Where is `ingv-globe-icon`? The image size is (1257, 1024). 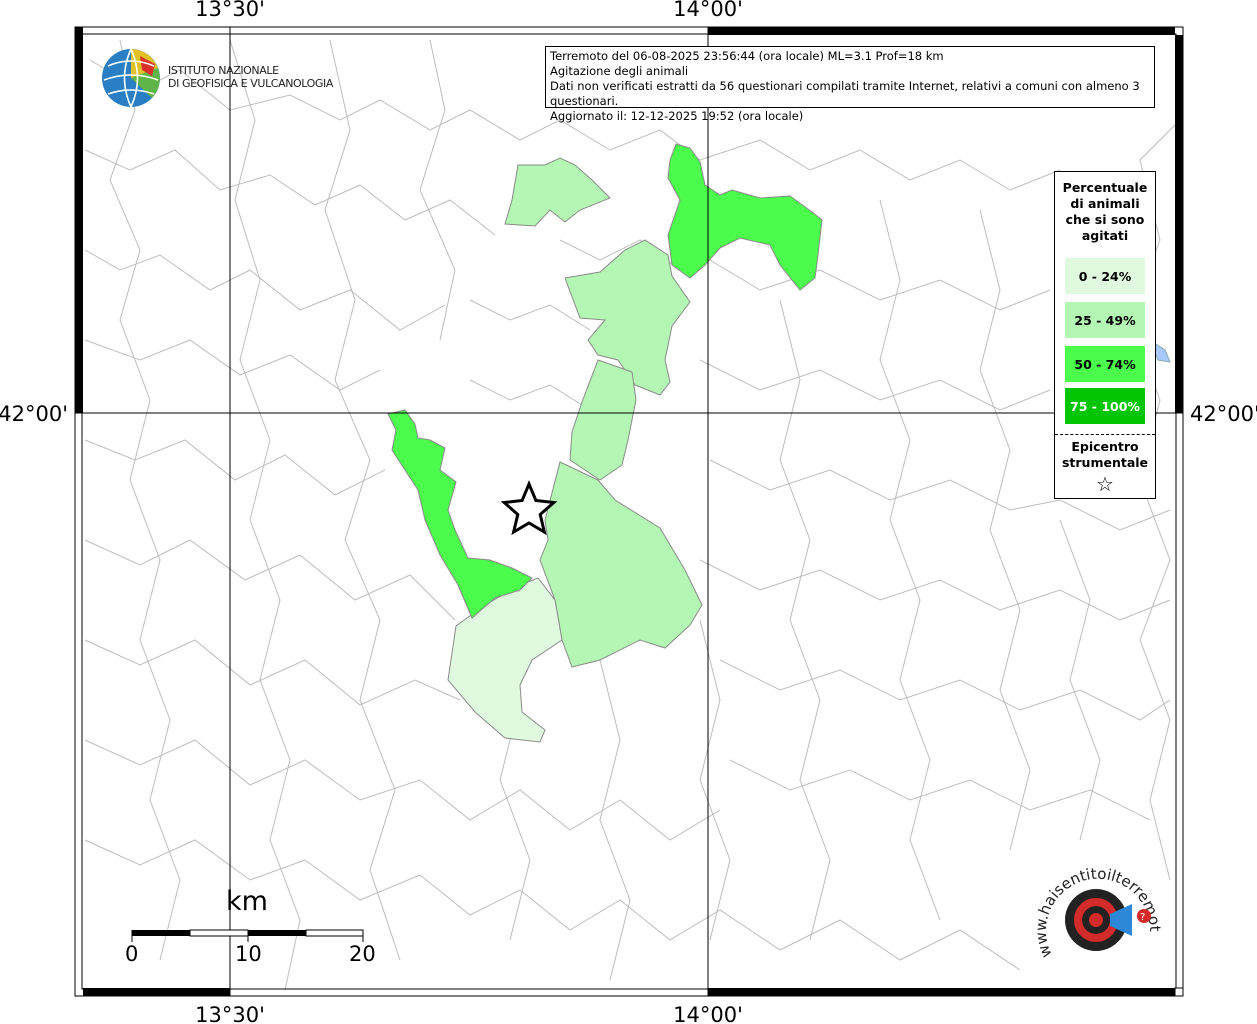
ingv-globe-icon is located at coordinates (131, 78).